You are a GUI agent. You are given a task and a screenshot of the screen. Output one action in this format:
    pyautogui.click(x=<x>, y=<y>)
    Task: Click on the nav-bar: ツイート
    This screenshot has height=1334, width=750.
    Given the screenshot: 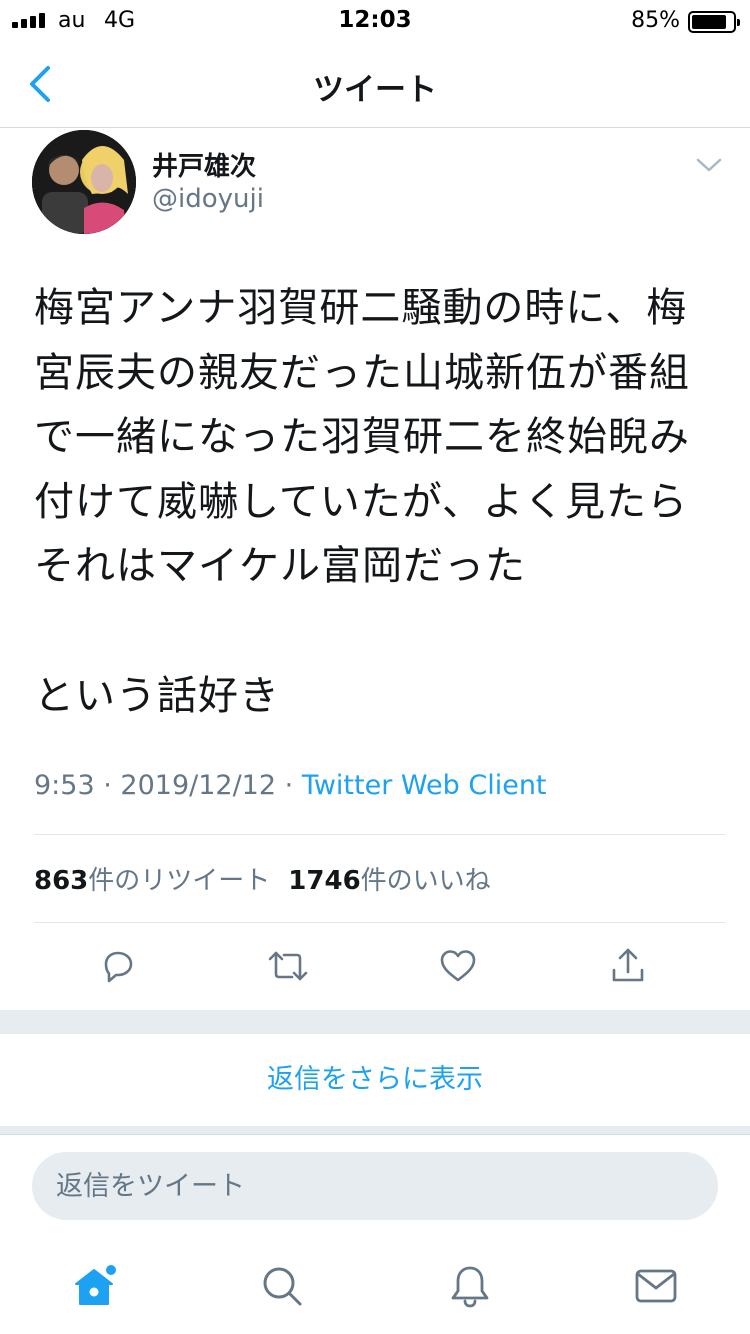 What is the action you would take?
    pyautogui.click(x=375, y=85)
    